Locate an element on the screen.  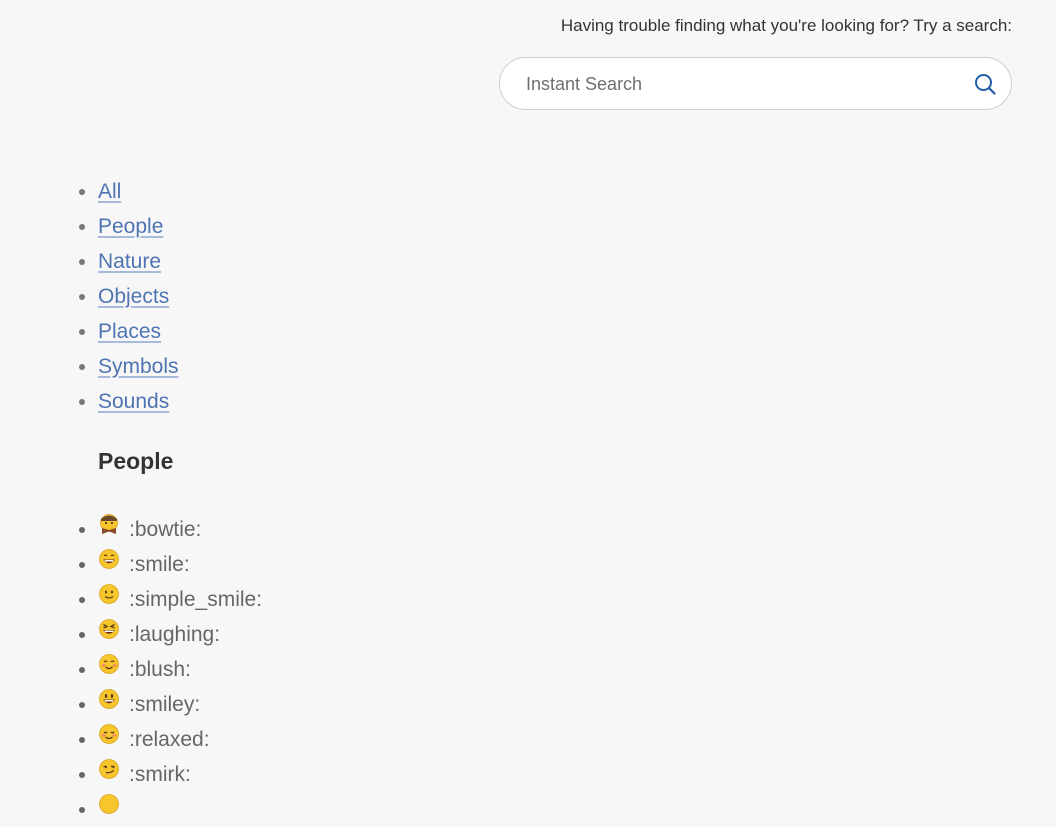
emoji-item: :smirk: is located at coordinates (180, 774).